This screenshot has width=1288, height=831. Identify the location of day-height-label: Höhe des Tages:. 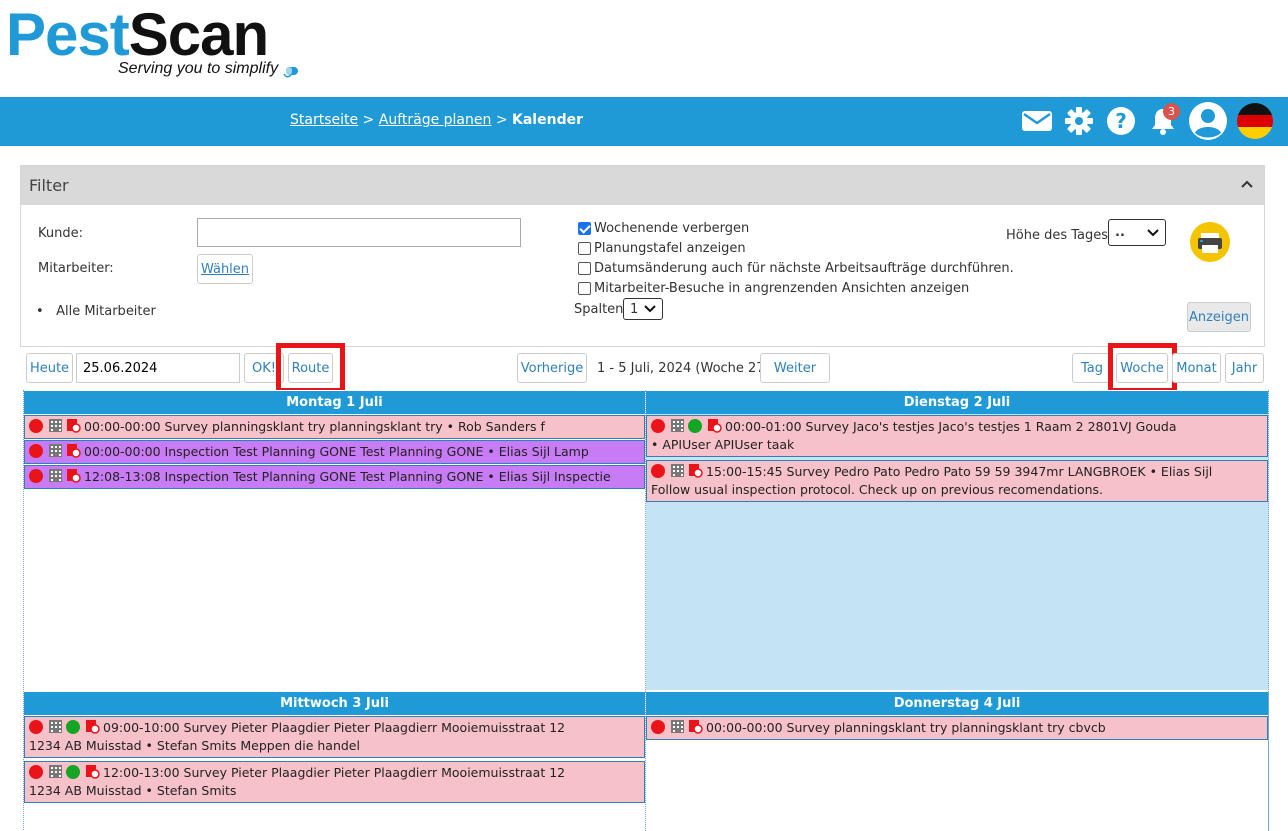
(1059, 235).